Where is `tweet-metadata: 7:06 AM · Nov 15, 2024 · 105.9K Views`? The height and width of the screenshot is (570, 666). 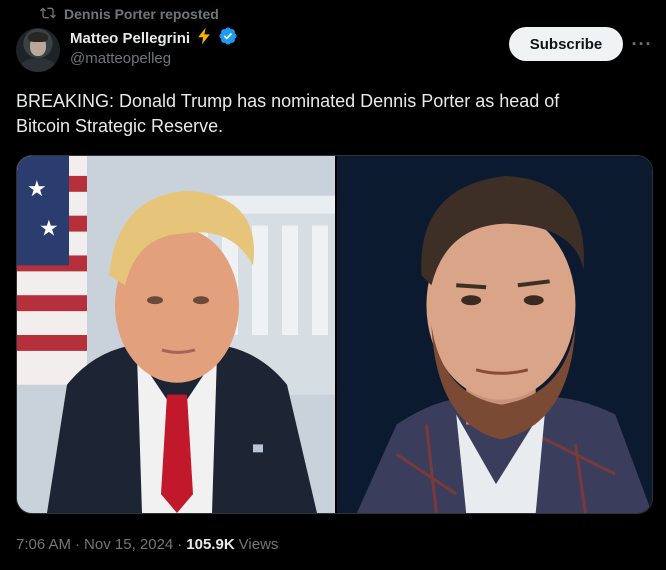
tweet-metadata: 7:06 AM · Nov 15, 2024 · 105.9K Views is located at coordinates (147, 544).